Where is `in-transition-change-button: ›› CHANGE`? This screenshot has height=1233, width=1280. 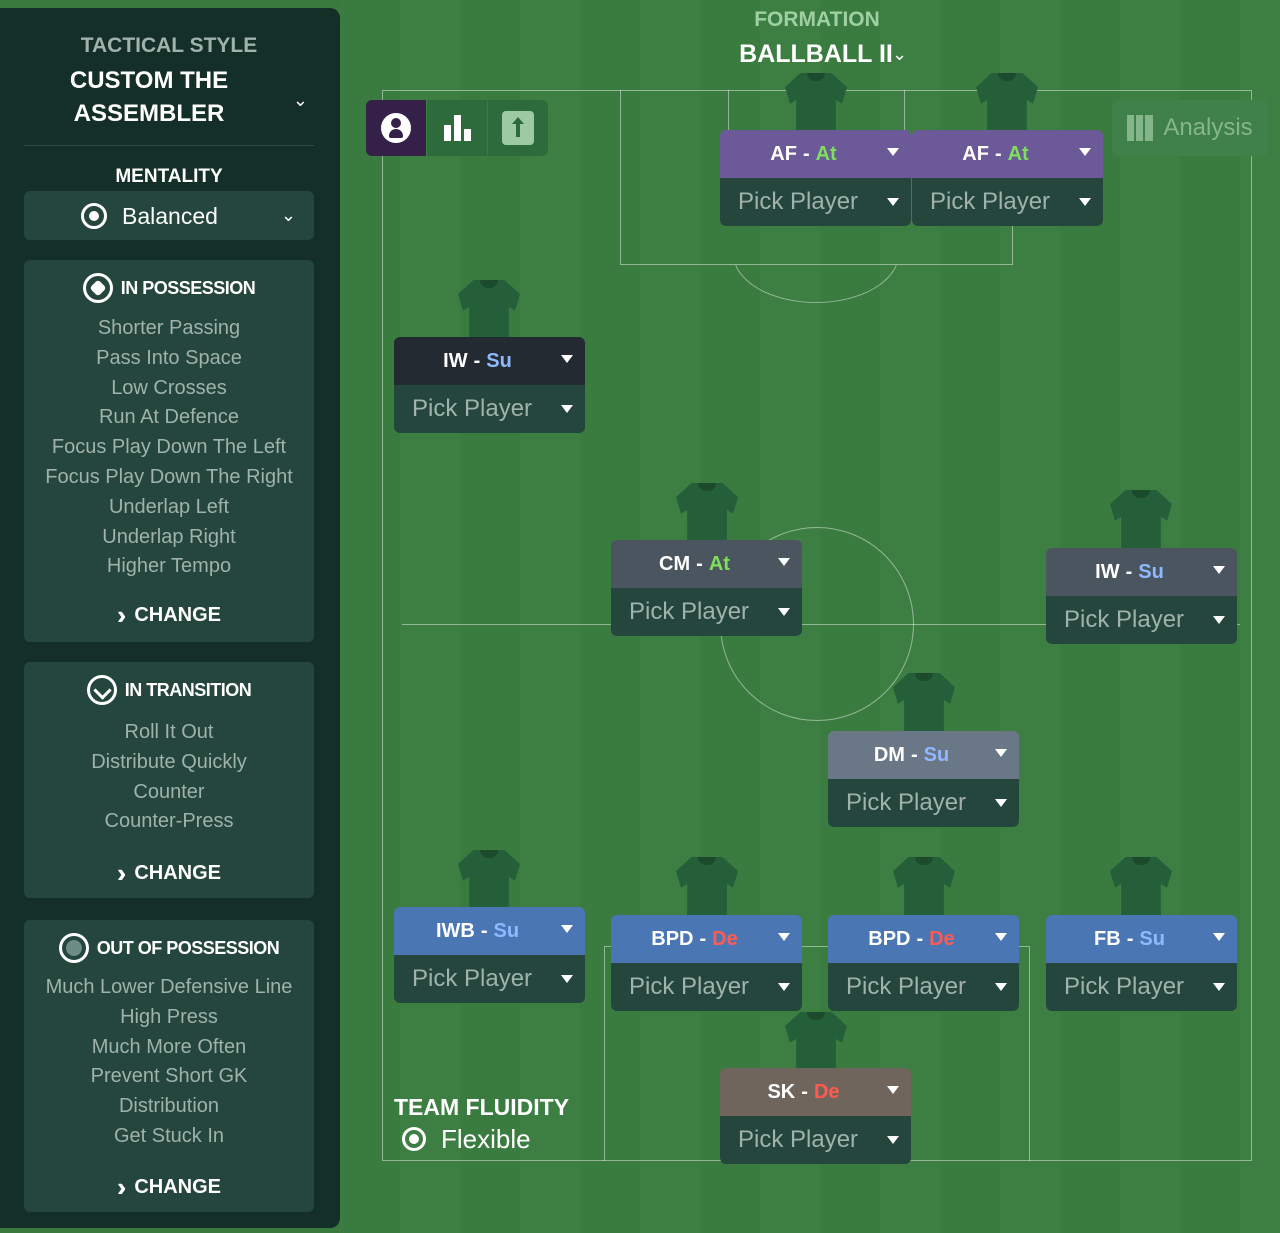
in-transition-change-button: ›› CHANGE is located at coordinates (169, 873).